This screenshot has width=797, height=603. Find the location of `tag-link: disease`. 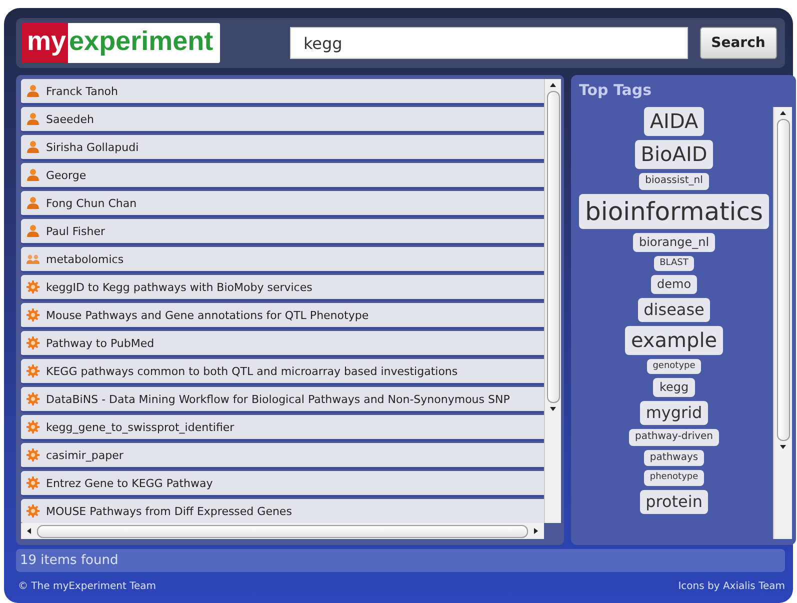

tag-link: disease is located at coordinates (674, 310).